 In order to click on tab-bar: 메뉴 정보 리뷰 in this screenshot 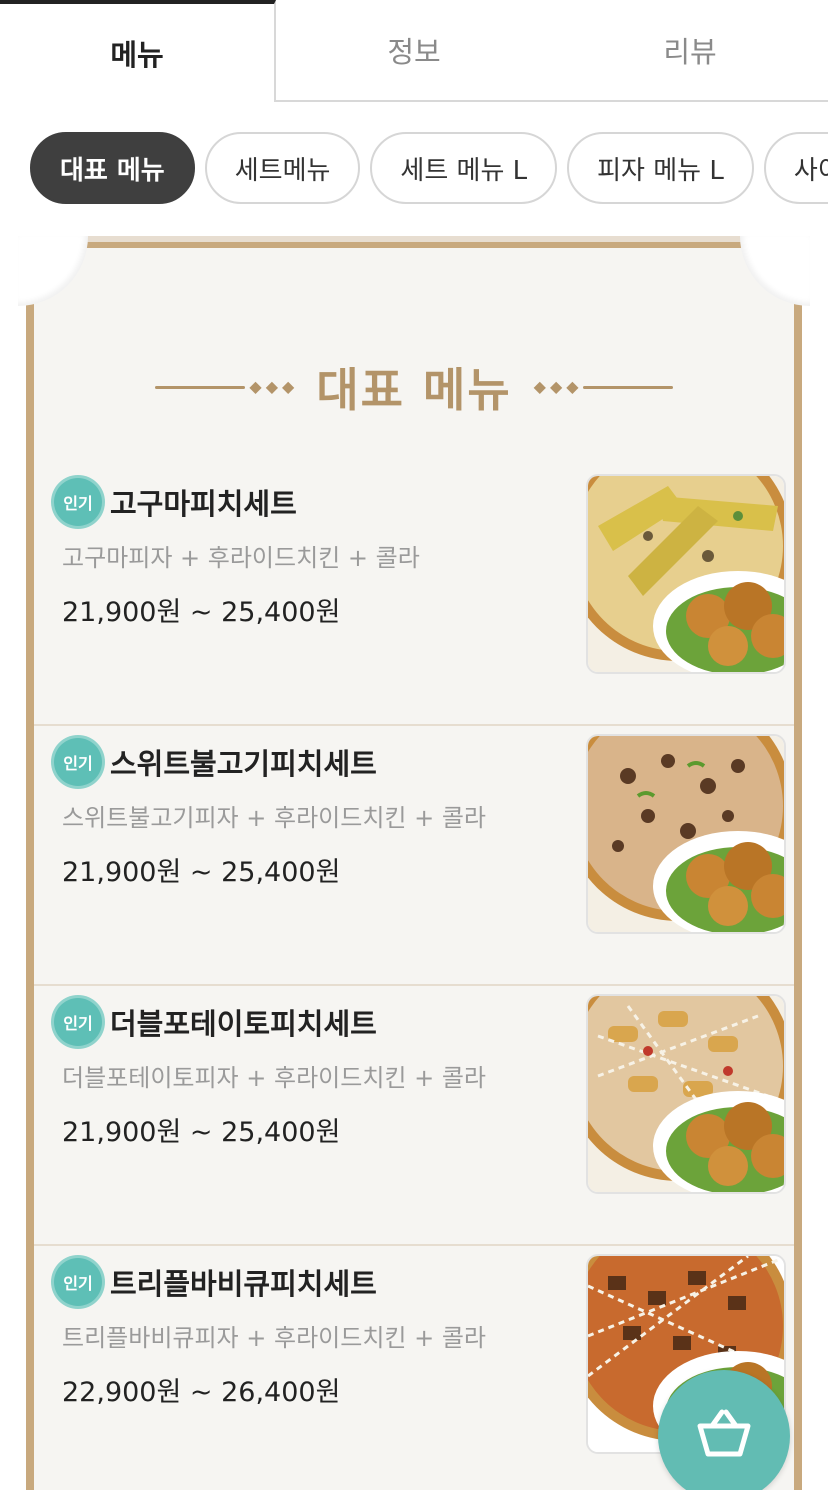, I will do `click(414, 51)`.